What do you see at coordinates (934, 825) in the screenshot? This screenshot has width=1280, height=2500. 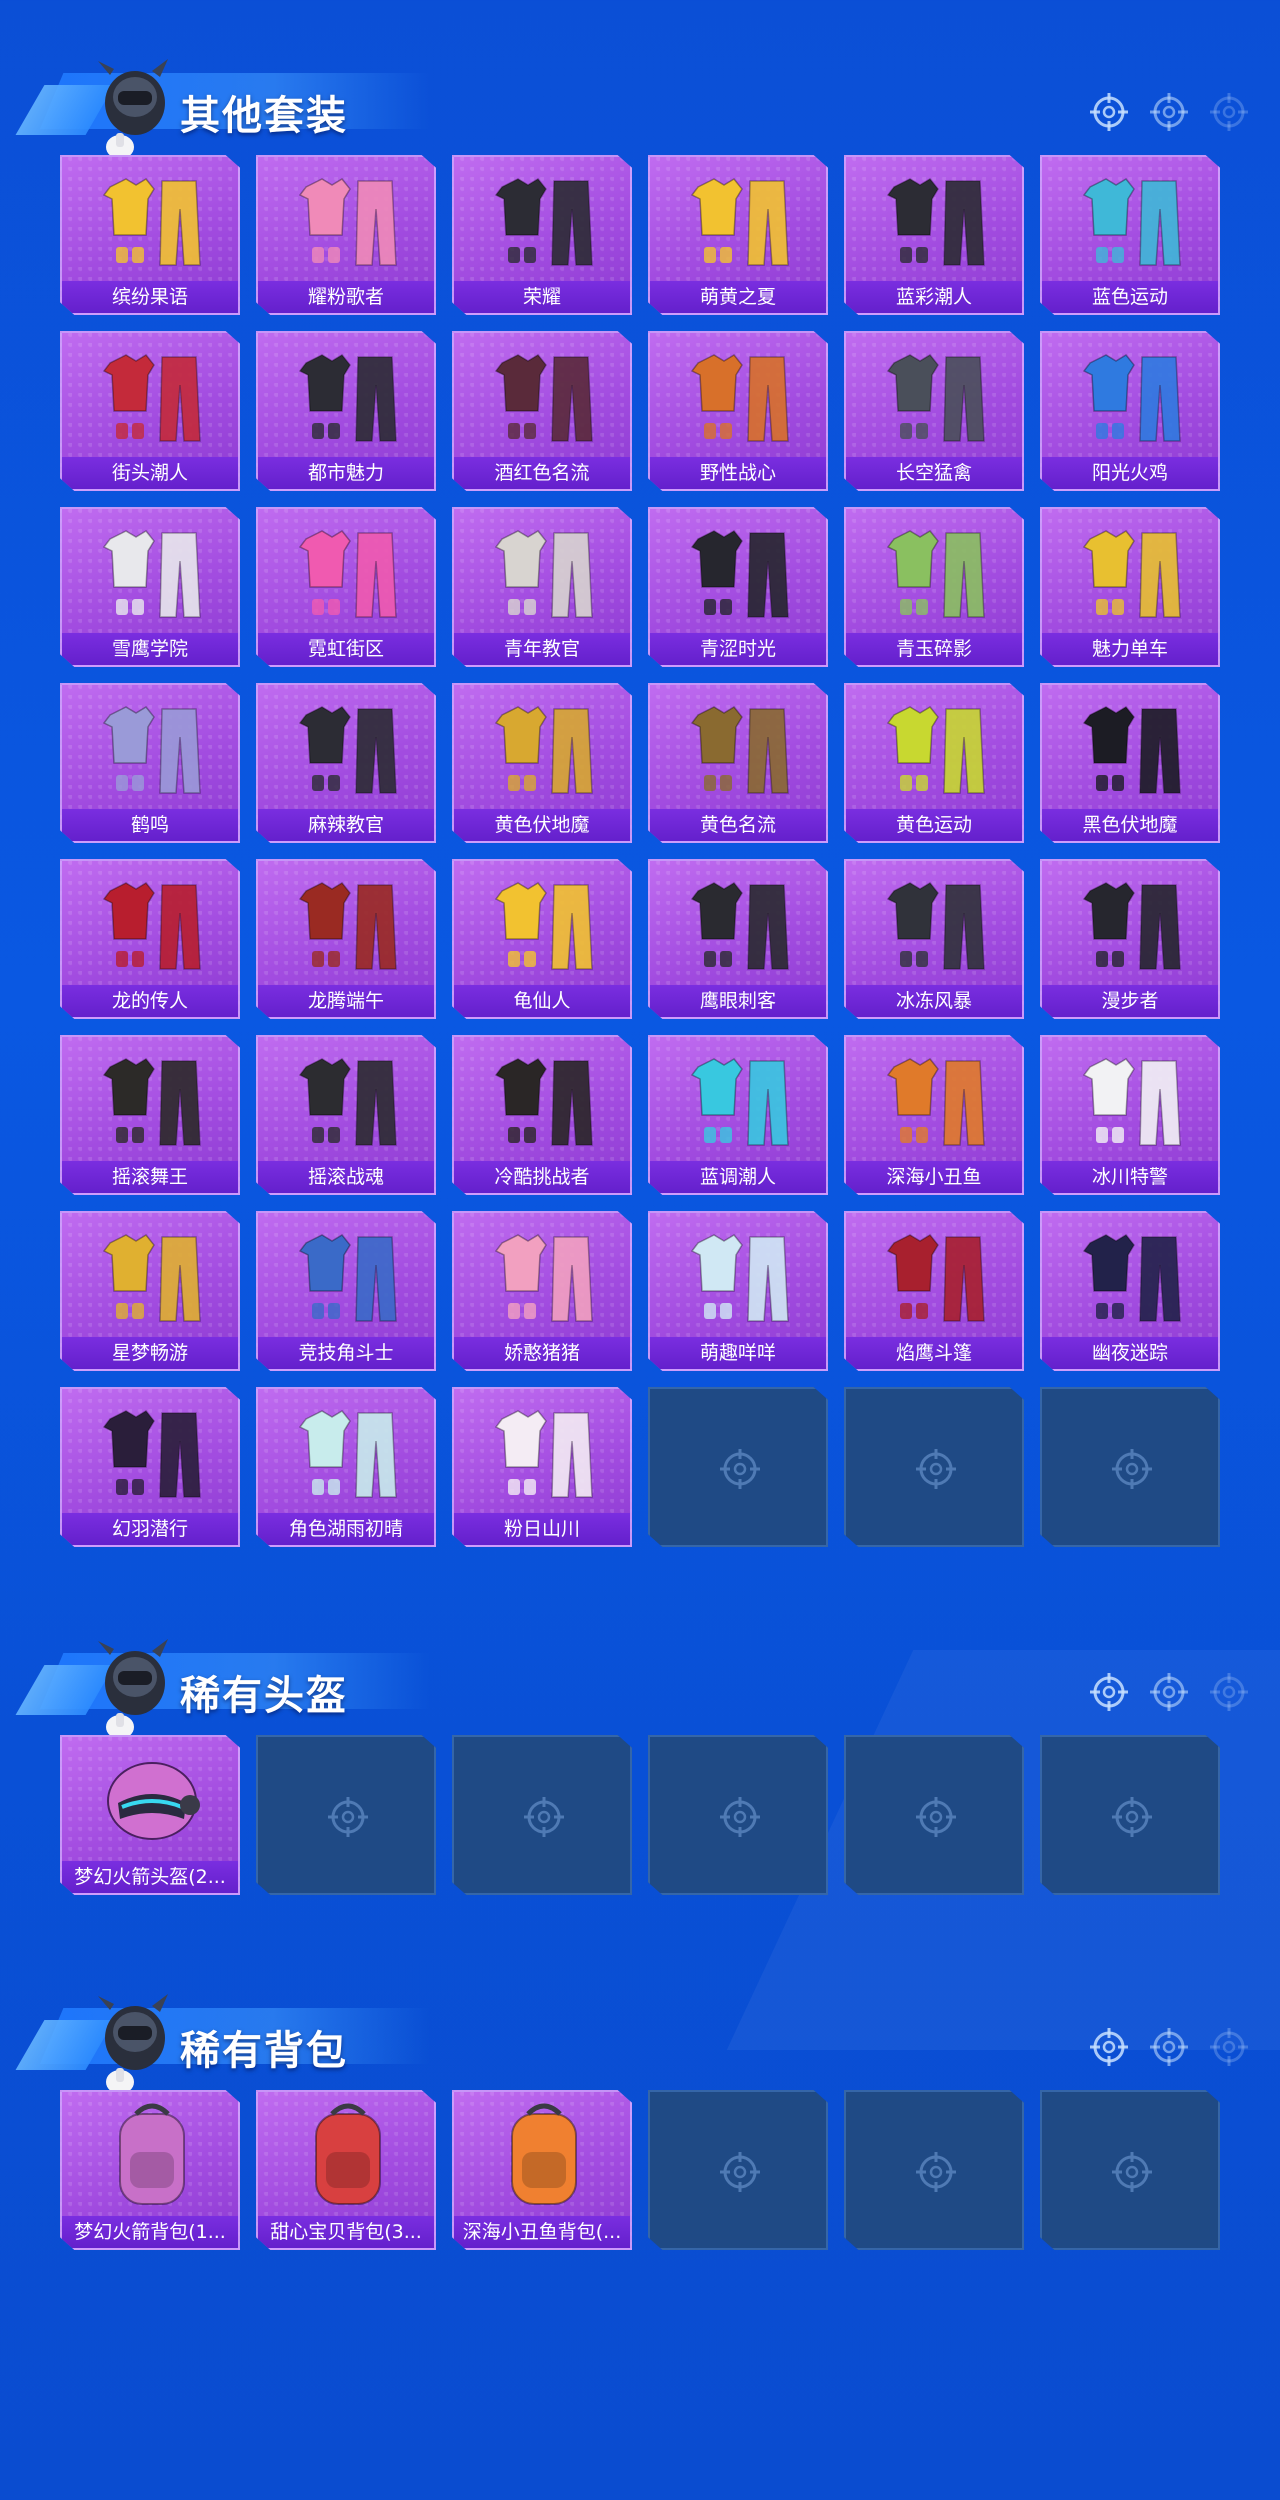 I see `item-label: 黄色运动` at bounding box center [934, 825].